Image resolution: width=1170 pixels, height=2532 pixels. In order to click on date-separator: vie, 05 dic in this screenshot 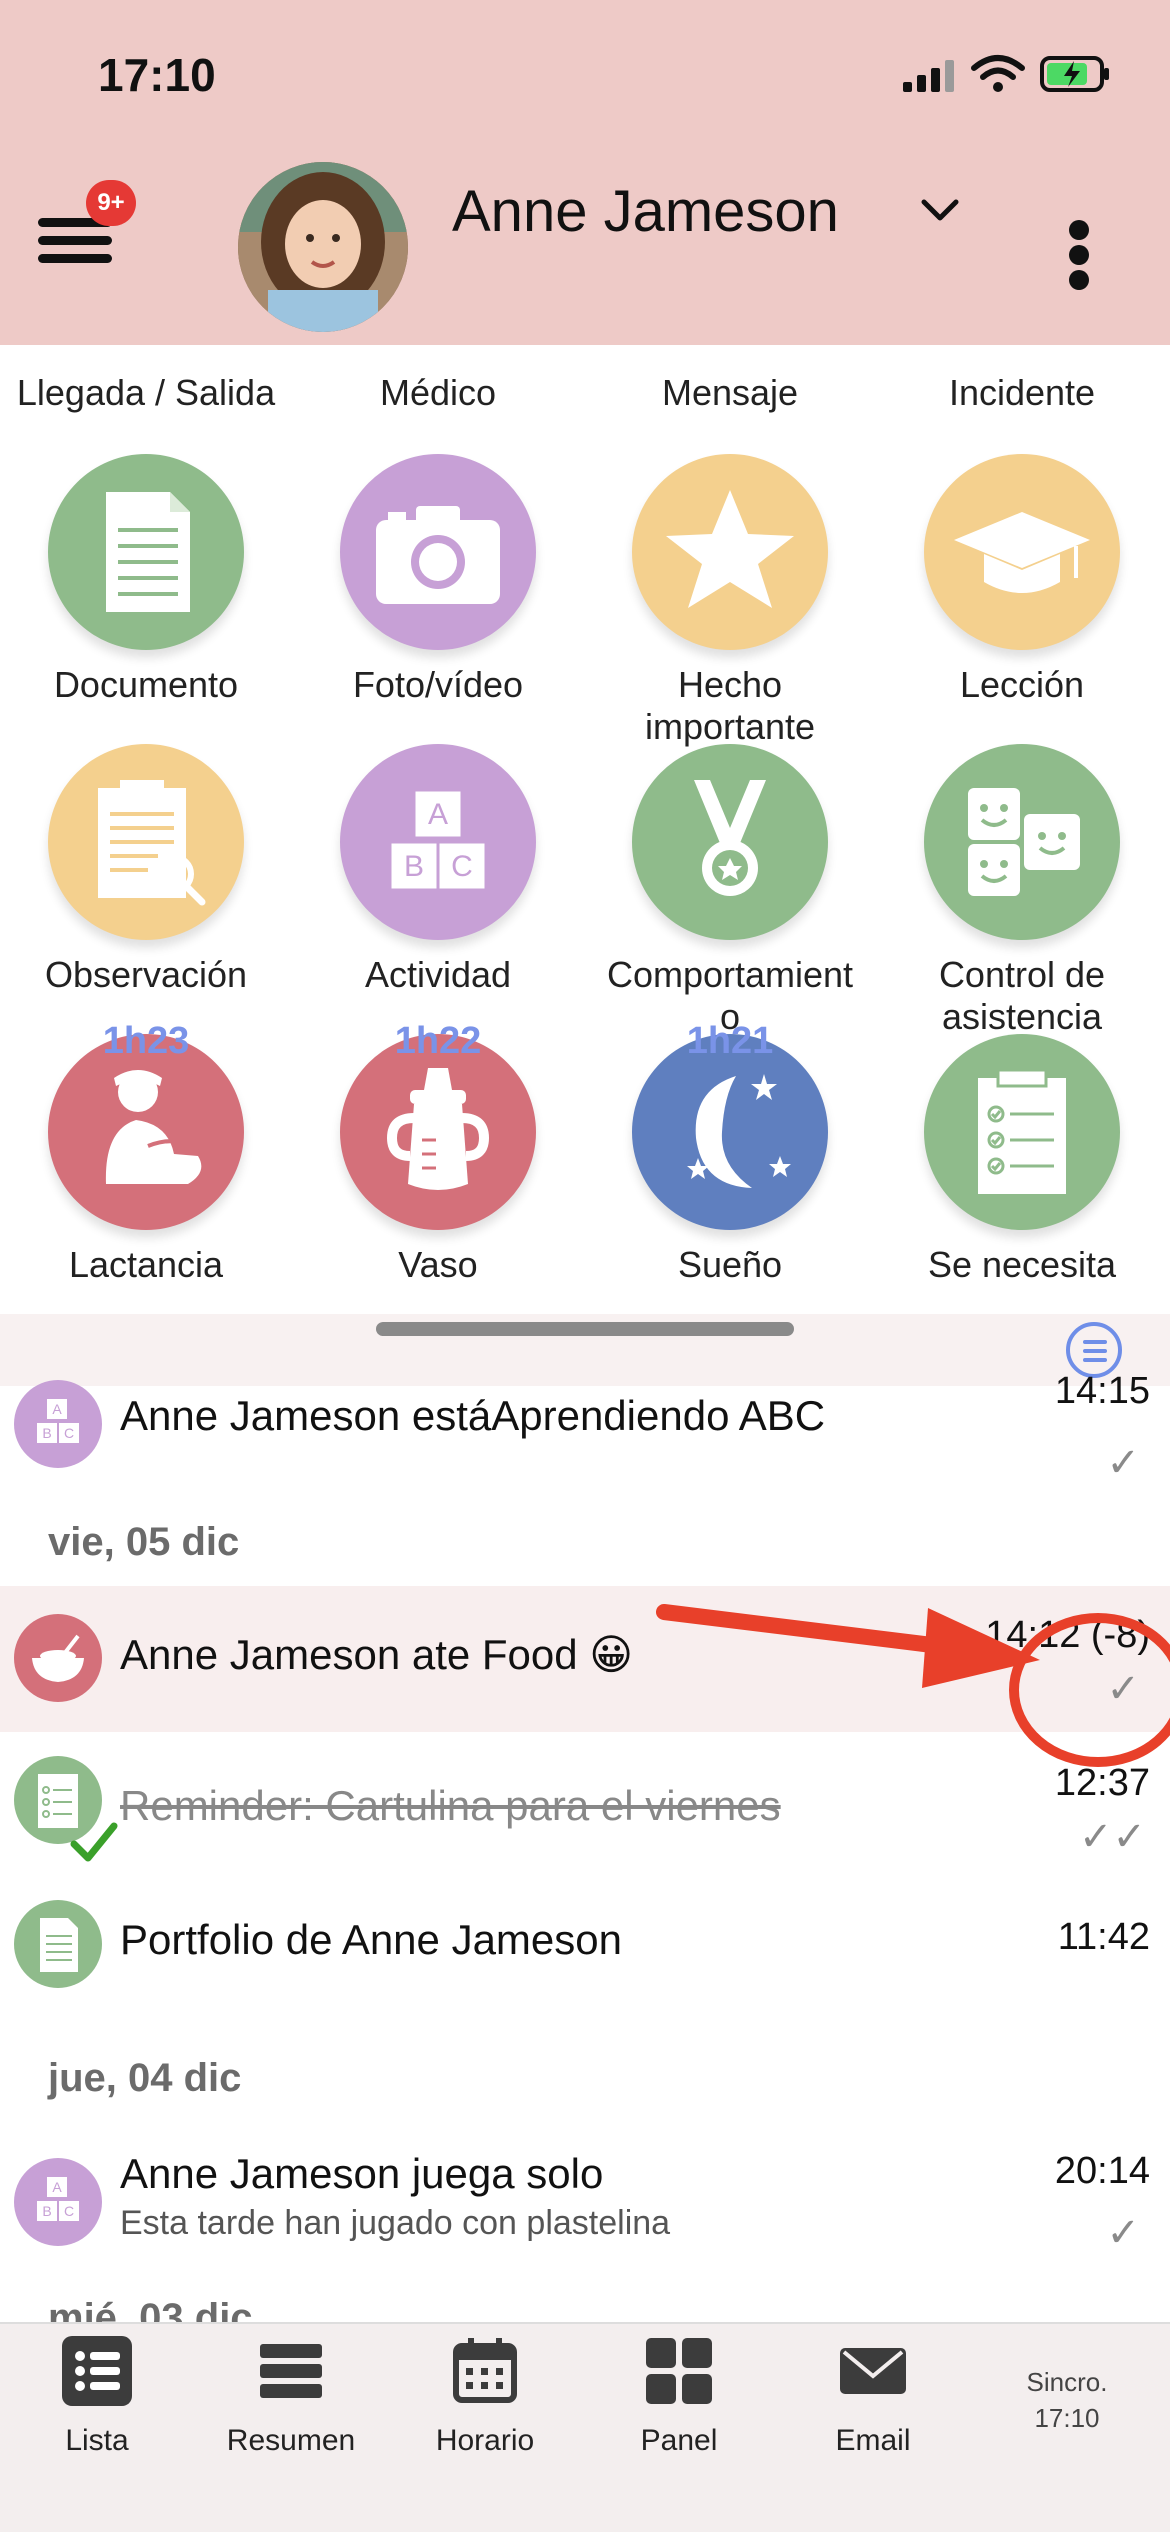, I will do `click(144, 1542)`.